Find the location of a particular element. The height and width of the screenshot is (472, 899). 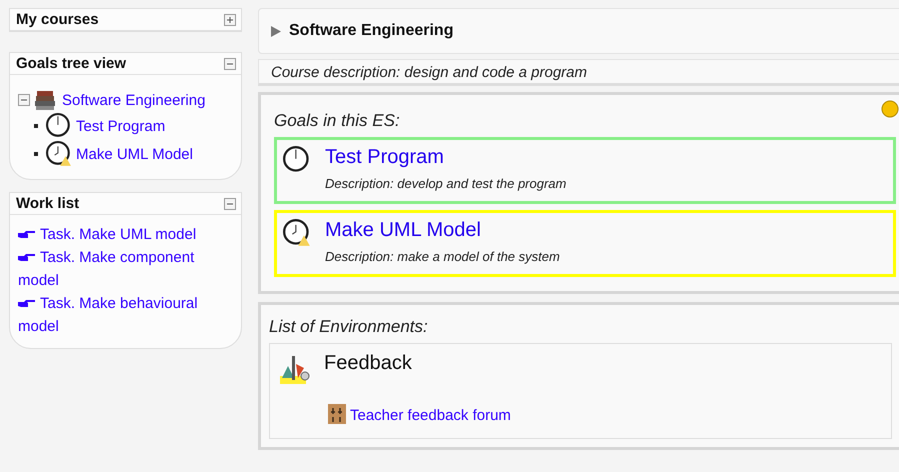

goal-description: Description: make a model of the system is located at coordinates (442, 256).